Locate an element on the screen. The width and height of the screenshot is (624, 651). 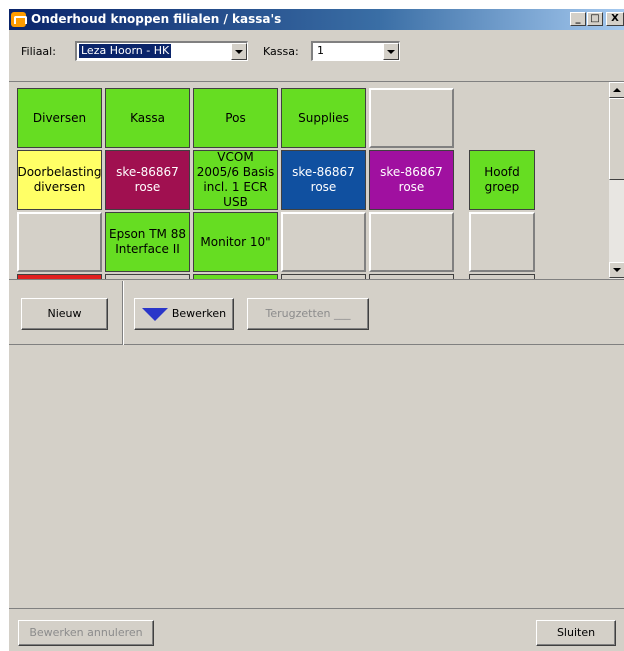
kassa-select: 1 is located at coordinates (355, 51).